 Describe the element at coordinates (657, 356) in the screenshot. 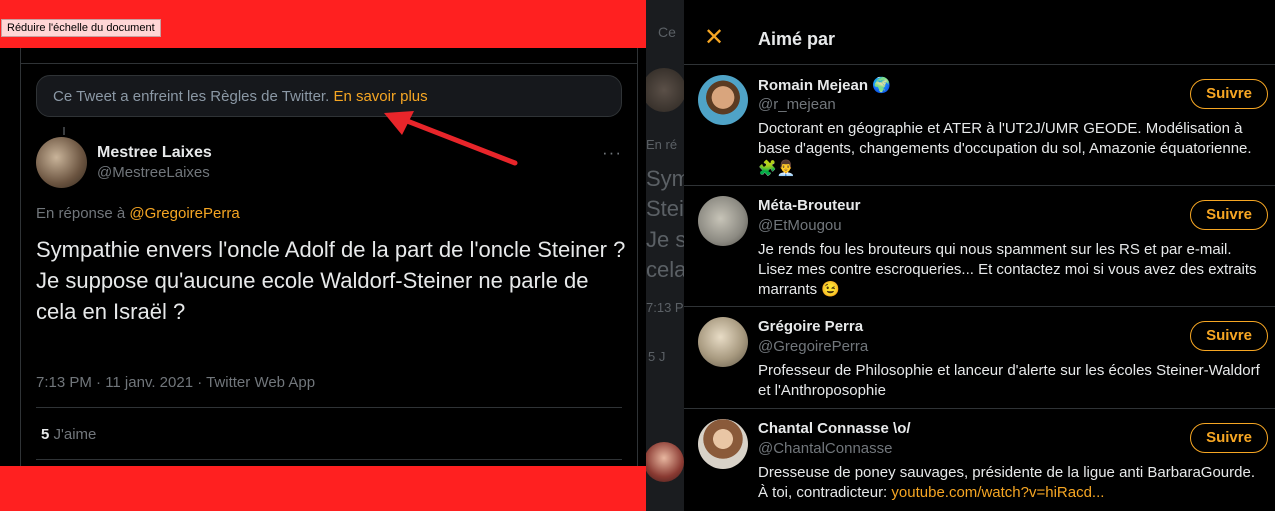

I see `bg-fragment: 5 J` at that location.